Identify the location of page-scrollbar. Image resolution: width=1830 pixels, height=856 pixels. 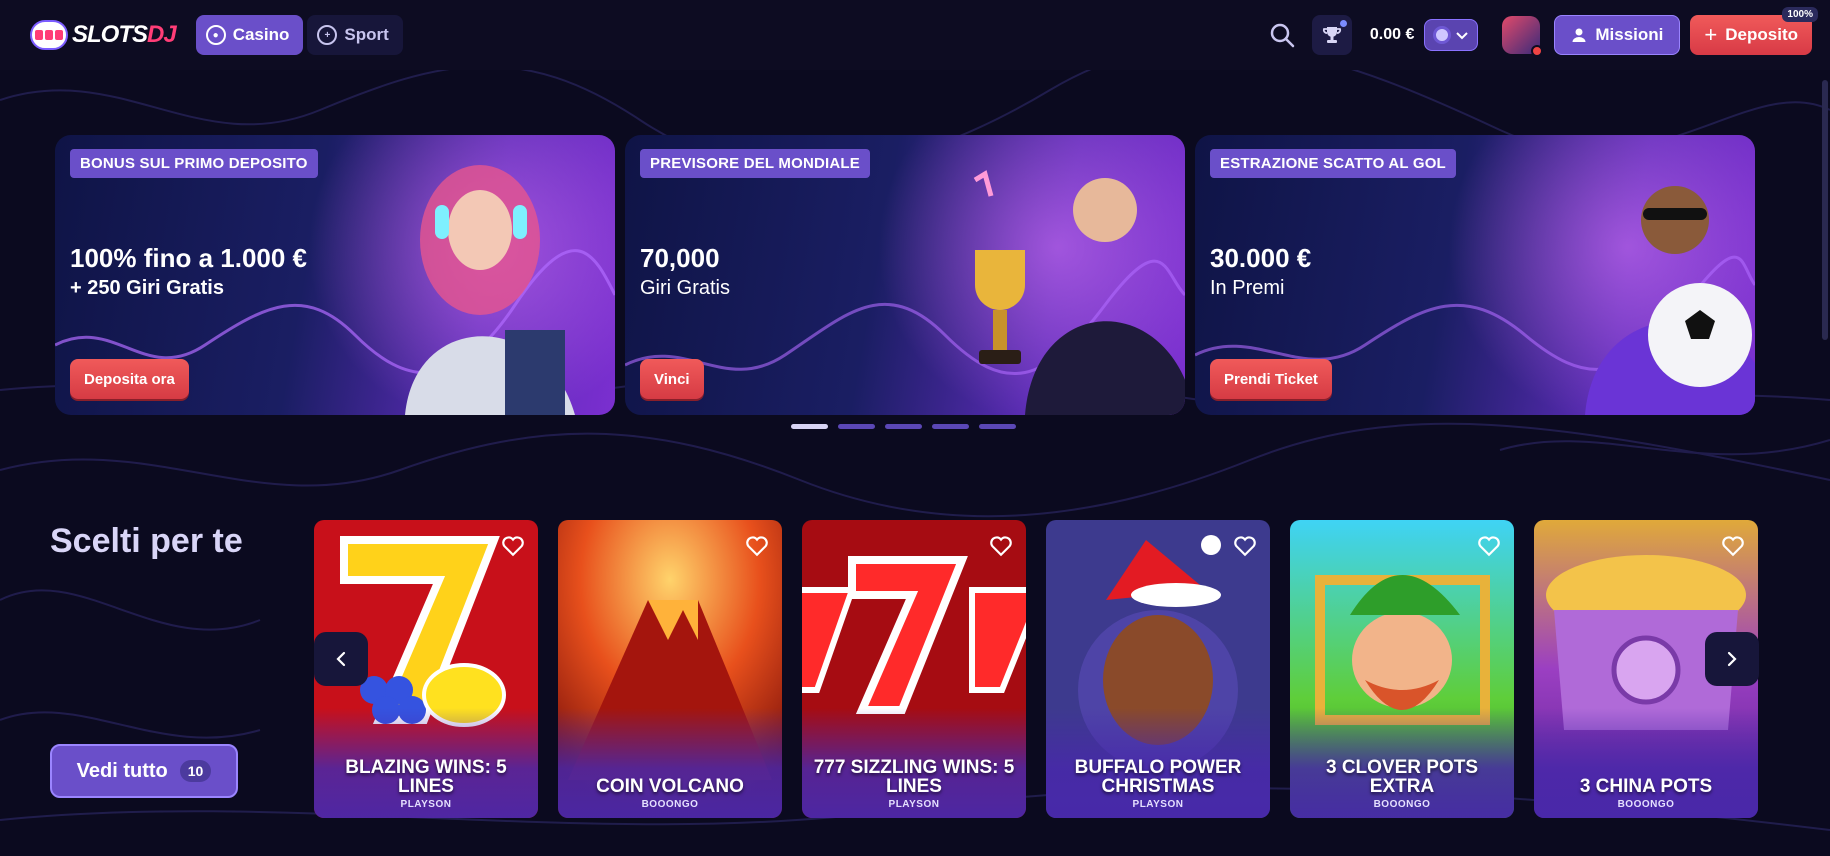
(1825, 210).